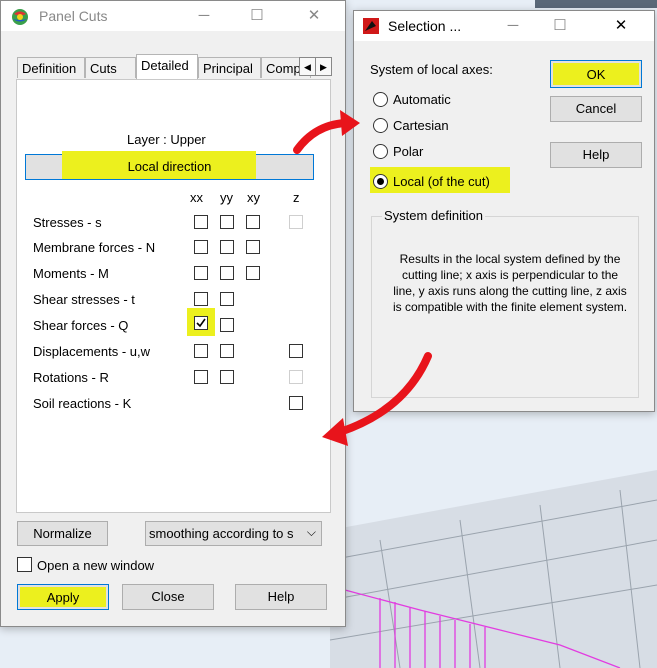  Describe the element at coordinates (227, 325) in the screenshot. I see `shear-forces-yy-checkbox` at that location.